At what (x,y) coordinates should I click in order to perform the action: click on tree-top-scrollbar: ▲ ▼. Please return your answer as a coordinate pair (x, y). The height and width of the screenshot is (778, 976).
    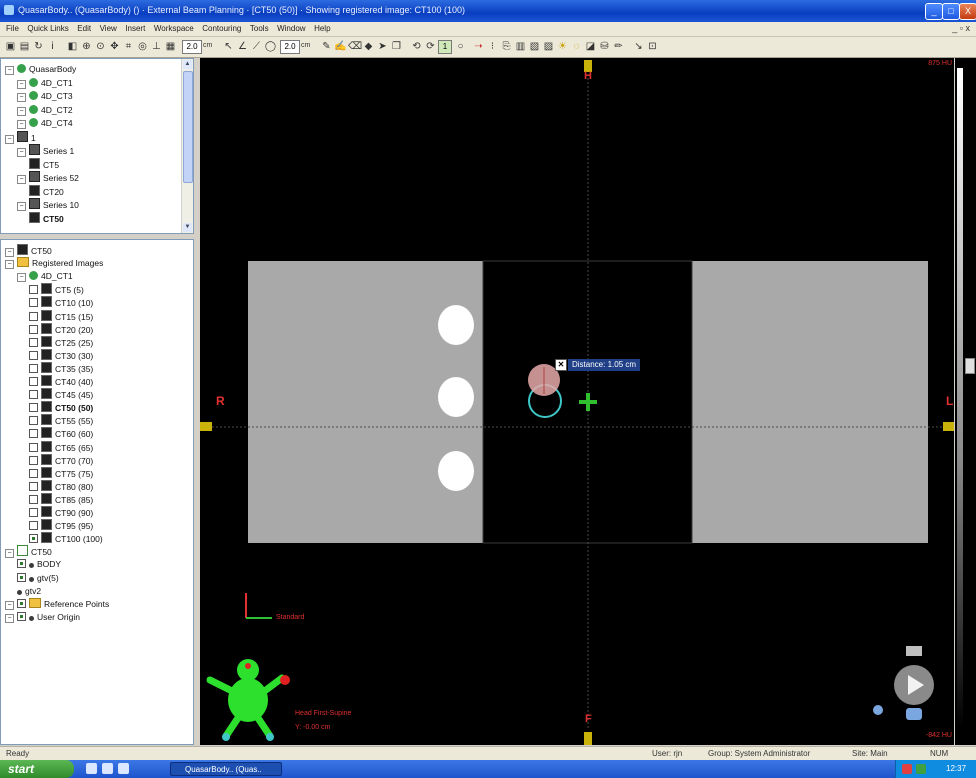
    Looking at the image, I should click on (187, 146).